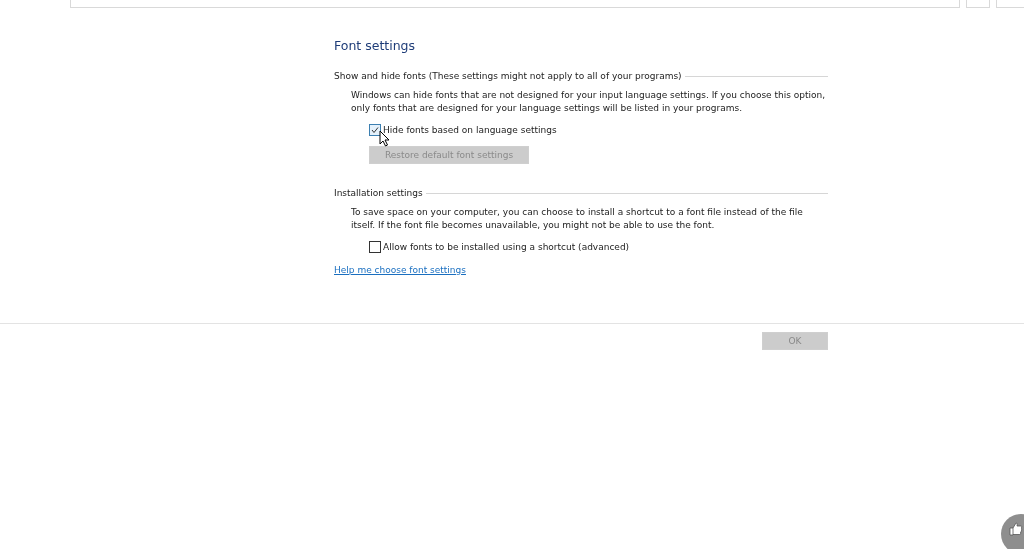 This screenshot has height=549, width=1024. Describe the element at coordinates (577, 219) in the screenshot. I see `section-description: To save space on your computer, you can choose to install a shortcut to a font file instead of the file itself. If the font file becomes unavailable, you might not be able to use the font.` at that location.